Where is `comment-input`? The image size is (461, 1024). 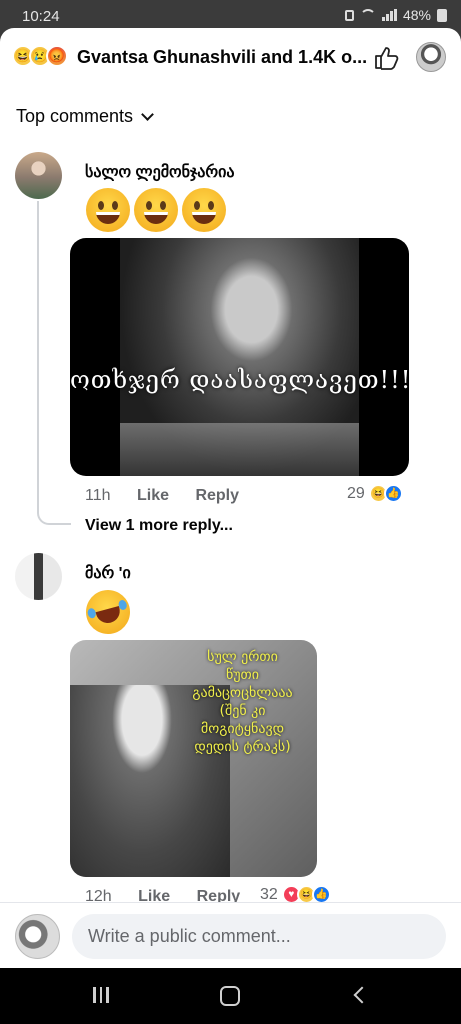 comment-input is located at coordinates (259, 936).